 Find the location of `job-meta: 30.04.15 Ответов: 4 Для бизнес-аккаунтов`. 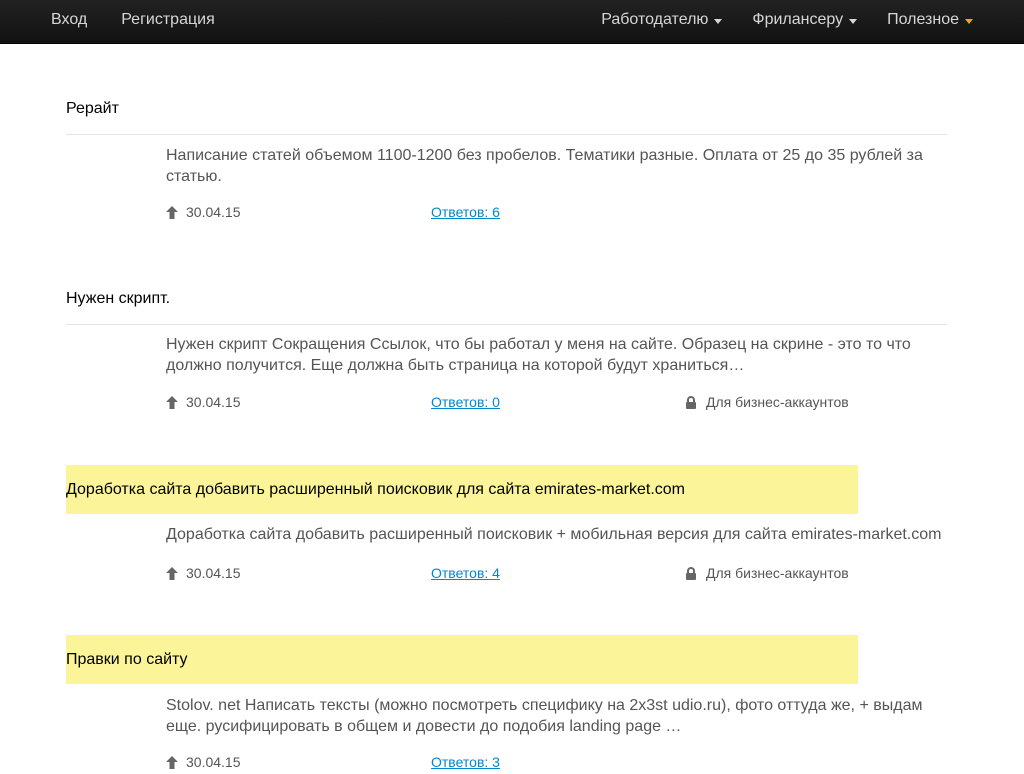

job-meta: 30.04.15 Ответов: 4 Для бизнес-аккаунтов is located at coordinates (556, 575).